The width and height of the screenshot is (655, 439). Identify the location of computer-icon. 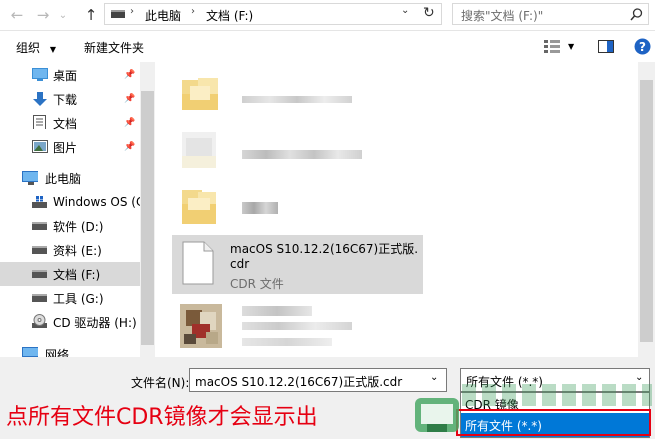
(30, 178).